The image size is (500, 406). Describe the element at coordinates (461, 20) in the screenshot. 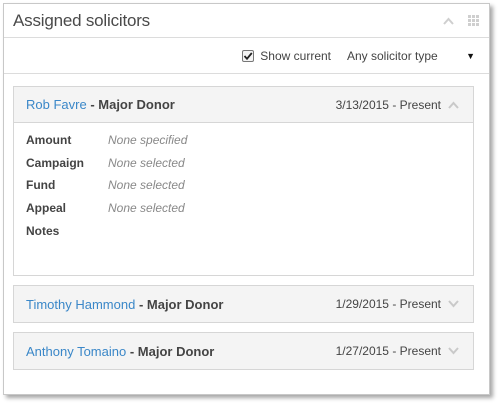

I see `panel-header-icons` at that location.